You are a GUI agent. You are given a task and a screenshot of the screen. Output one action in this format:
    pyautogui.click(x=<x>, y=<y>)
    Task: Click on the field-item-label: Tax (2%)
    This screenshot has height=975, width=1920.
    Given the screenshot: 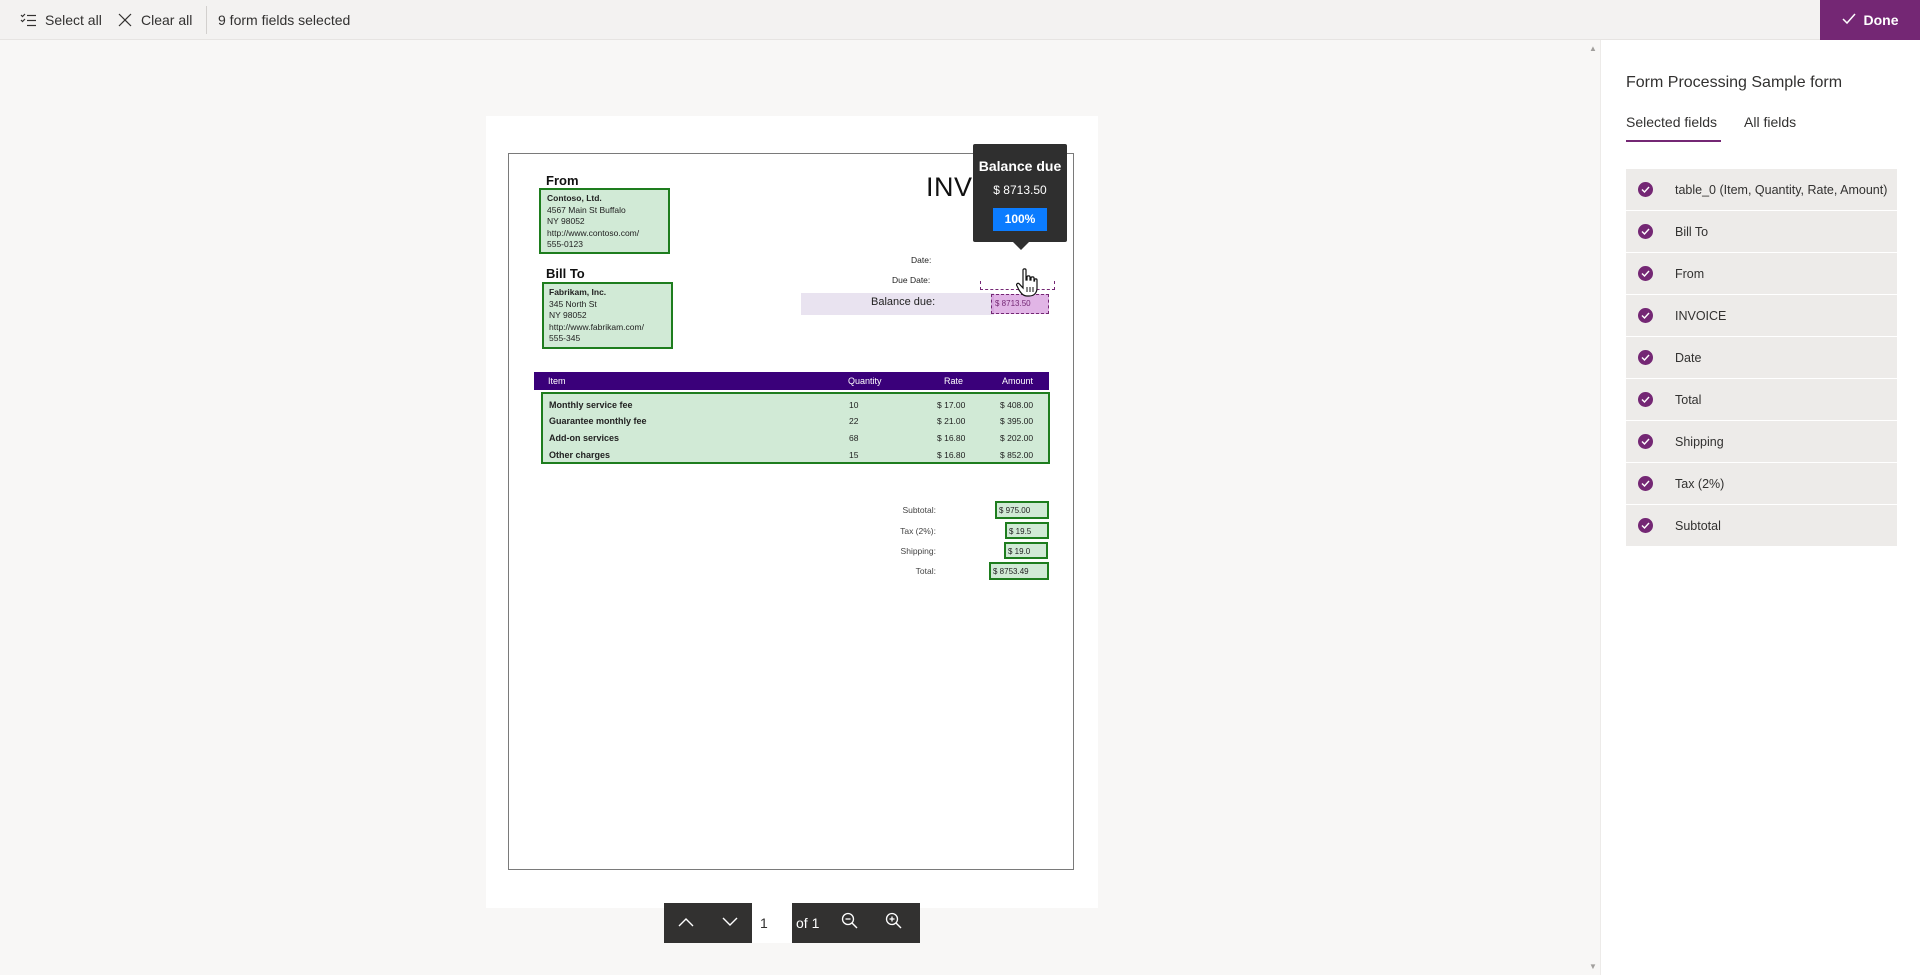 What is the action you would take?
    pyautogui.click(x=1700, y=483)
    